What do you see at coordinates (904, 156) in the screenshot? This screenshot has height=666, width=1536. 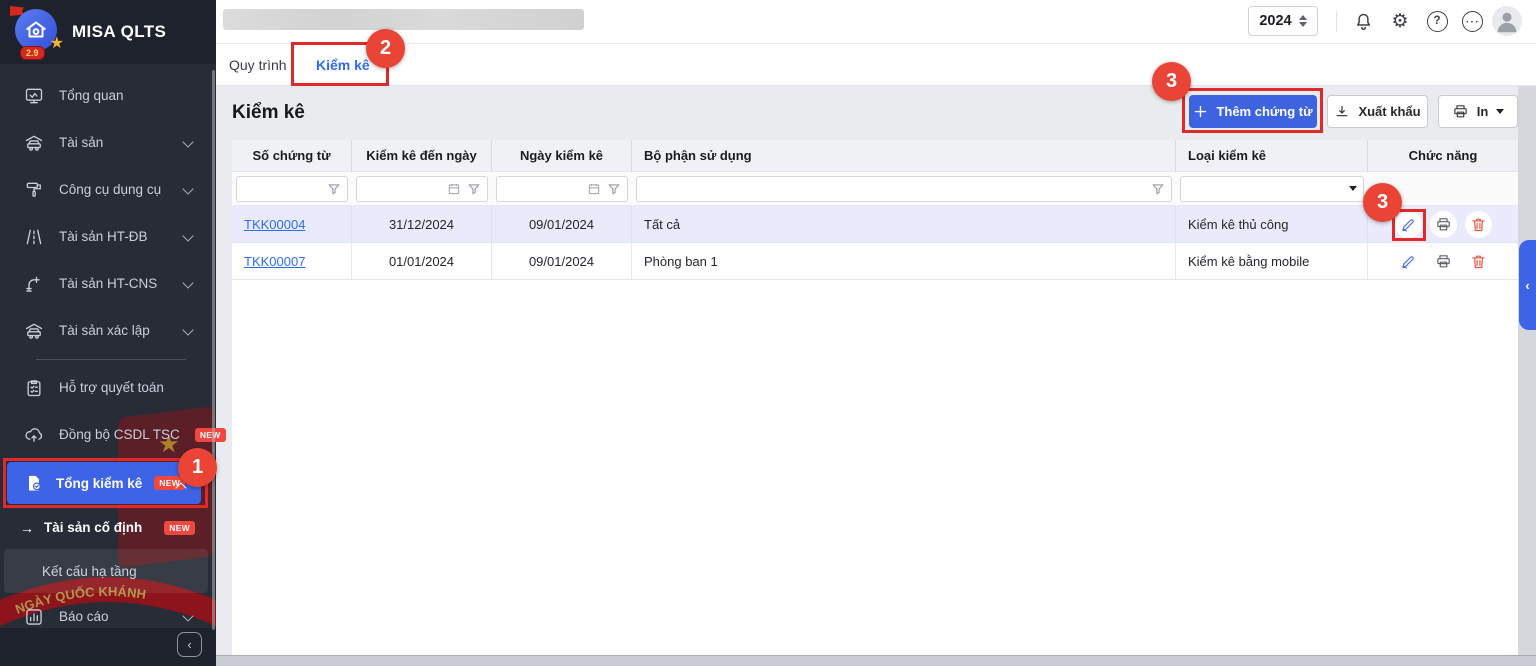 I see `column-header: Bộ phận sử dụng` at bounding box center [904, 156].